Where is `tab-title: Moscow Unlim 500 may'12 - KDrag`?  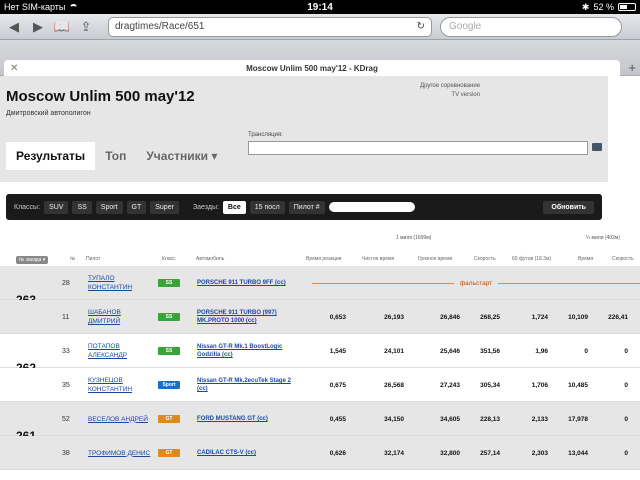
tab-title: Moscow Unlim 500 may'12 - KDrag is located at coordinates (312, 68).